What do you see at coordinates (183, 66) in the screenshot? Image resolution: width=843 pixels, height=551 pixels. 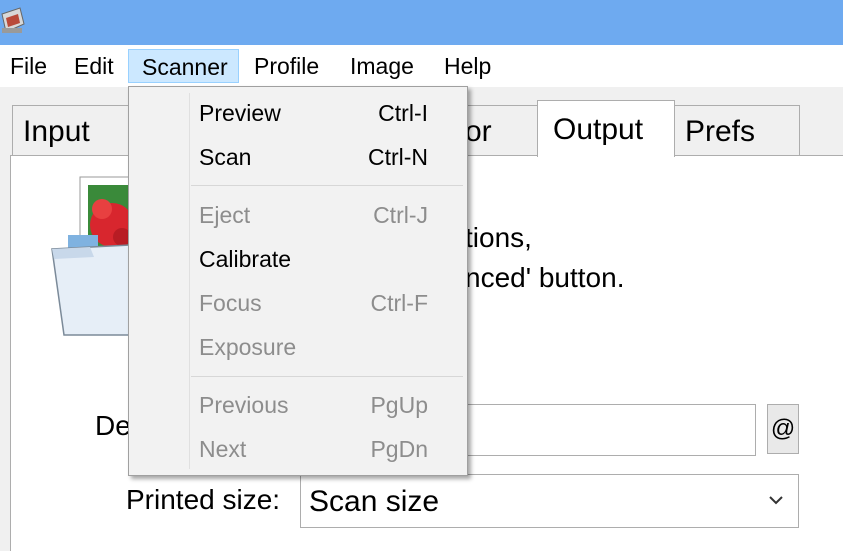 I see `menu-scanner: Scanner` at bounding box center [183, 66].